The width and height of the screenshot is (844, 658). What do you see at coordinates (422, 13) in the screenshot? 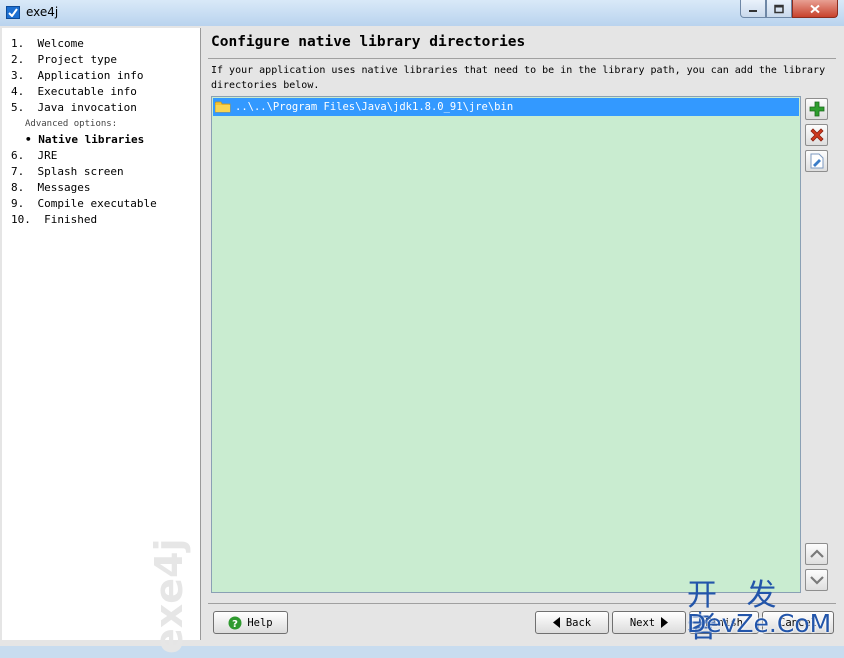
I see `title-bar: exe4j` at bounding box center [422, 13].